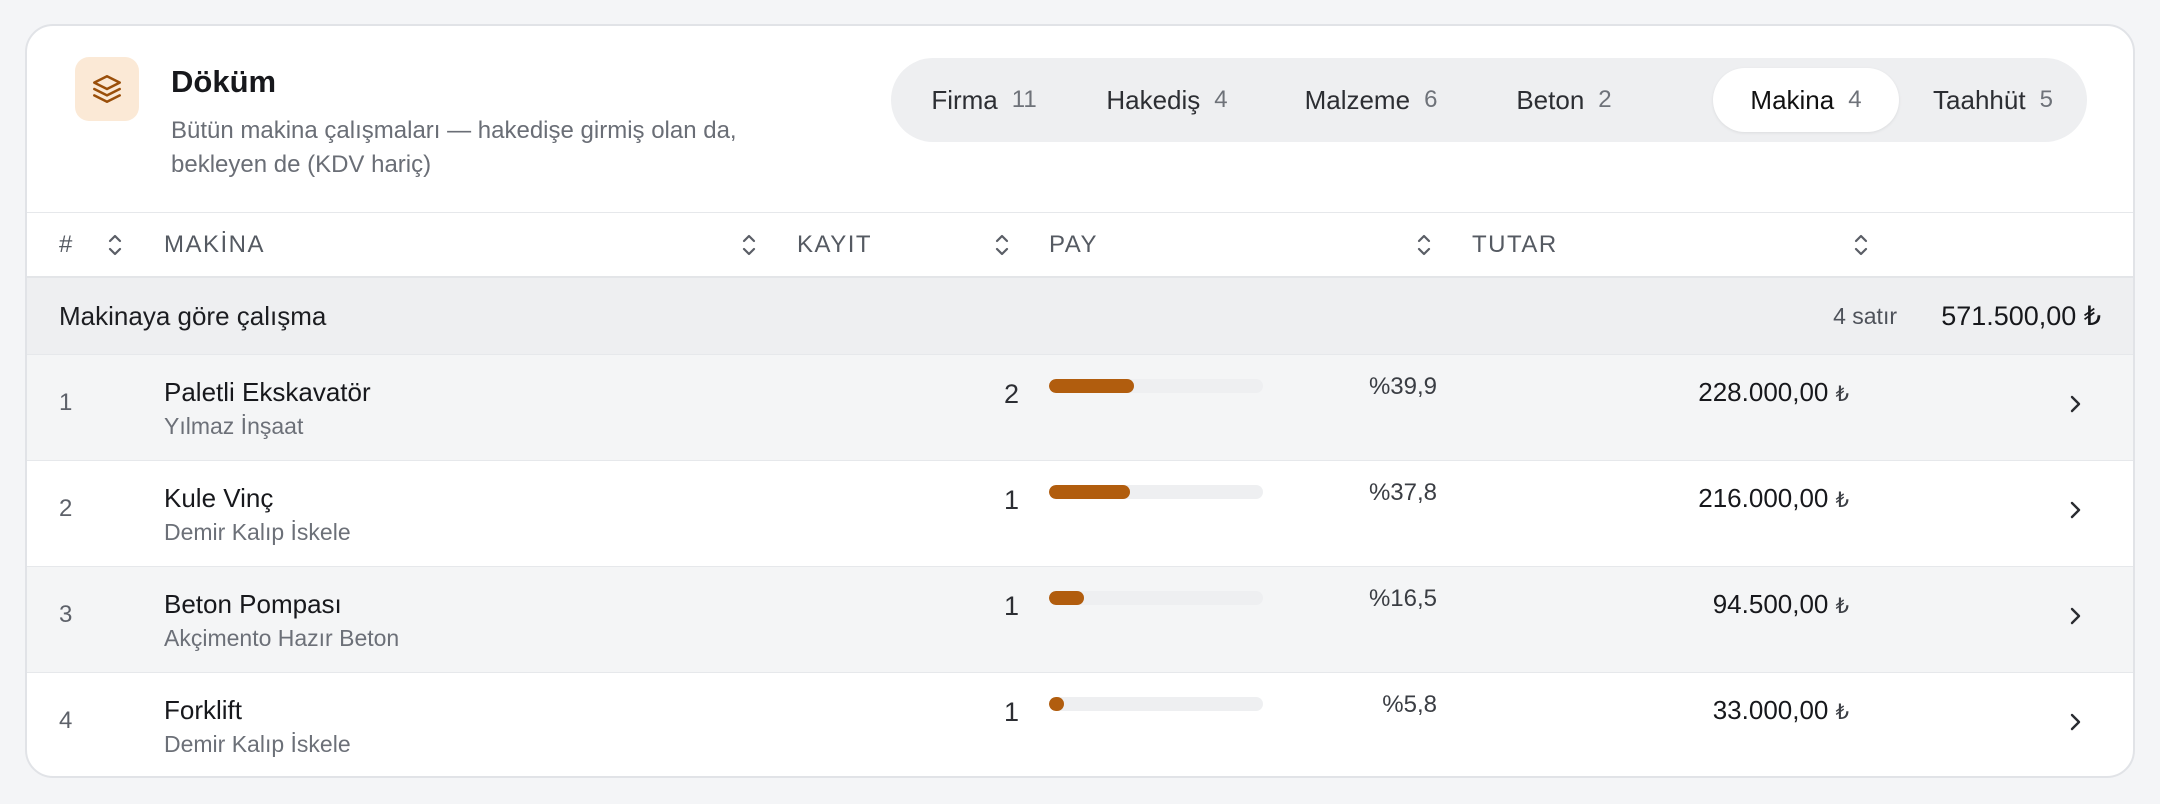  I want to click on row-index: 2, so click(66, 508).